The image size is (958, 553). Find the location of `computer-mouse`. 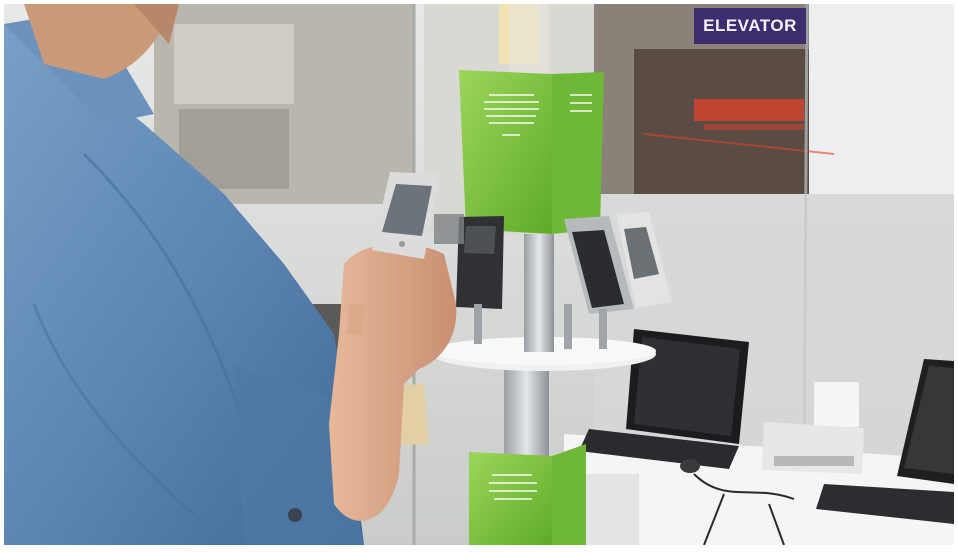

computer-mouse is located at coordinates (690, 466).